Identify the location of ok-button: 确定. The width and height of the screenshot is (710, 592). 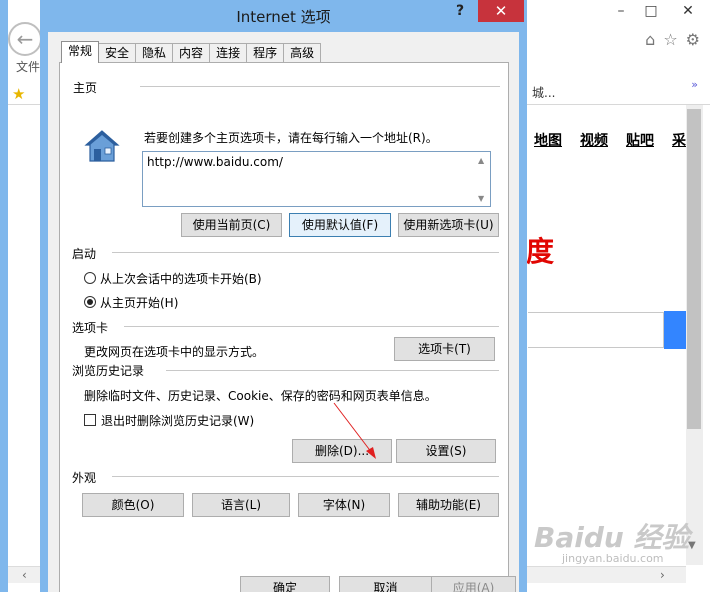
(285, 584).